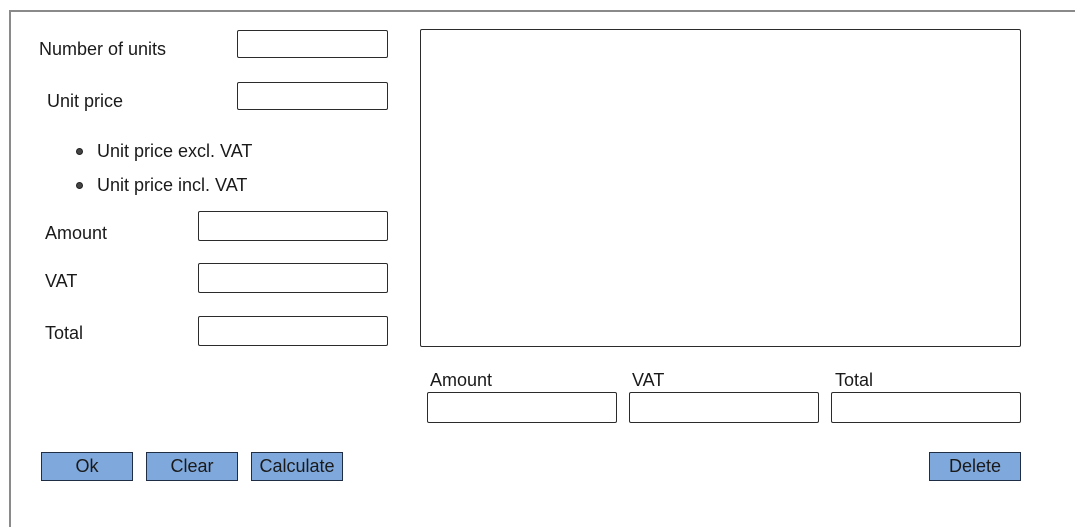 This screenshot has width=1075, height=527. What do you see at coordinates (854, 380) in the screenshot?
I see `summary-total-label: Total` at bounding box center [854, 380].